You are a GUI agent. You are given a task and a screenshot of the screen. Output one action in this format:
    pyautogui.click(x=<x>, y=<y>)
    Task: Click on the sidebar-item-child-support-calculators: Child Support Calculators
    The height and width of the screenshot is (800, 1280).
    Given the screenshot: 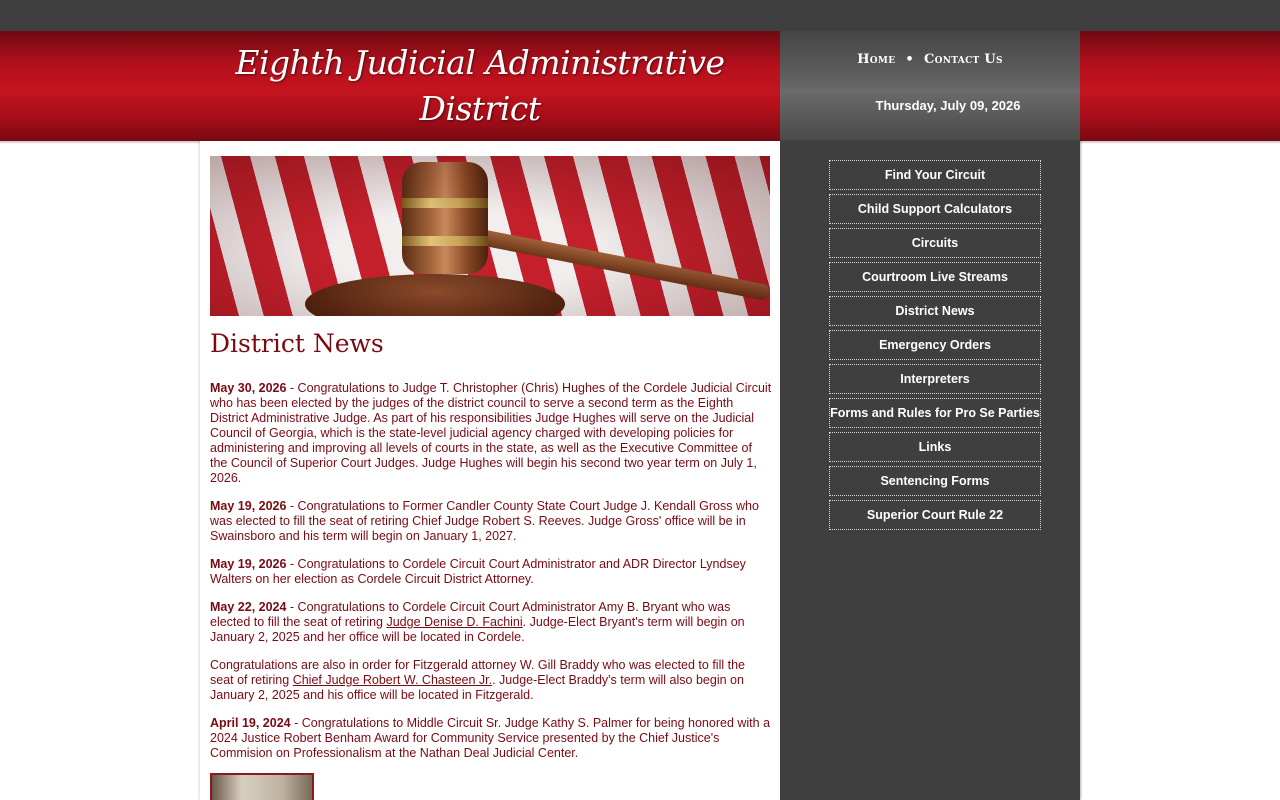 What is the action you would take?
    pyautogui.click(x=935, y=209)
    